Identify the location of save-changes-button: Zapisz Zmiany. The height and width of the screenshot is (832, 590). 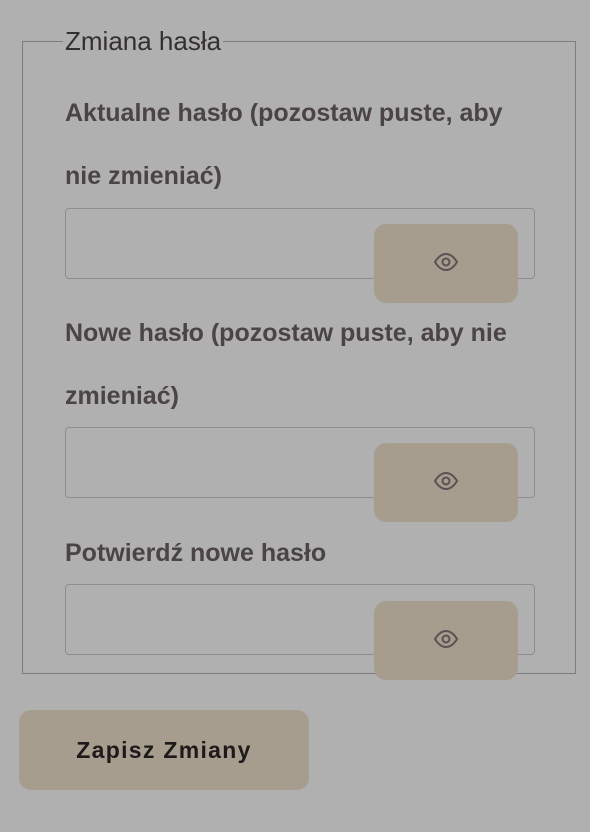
(164, 750).